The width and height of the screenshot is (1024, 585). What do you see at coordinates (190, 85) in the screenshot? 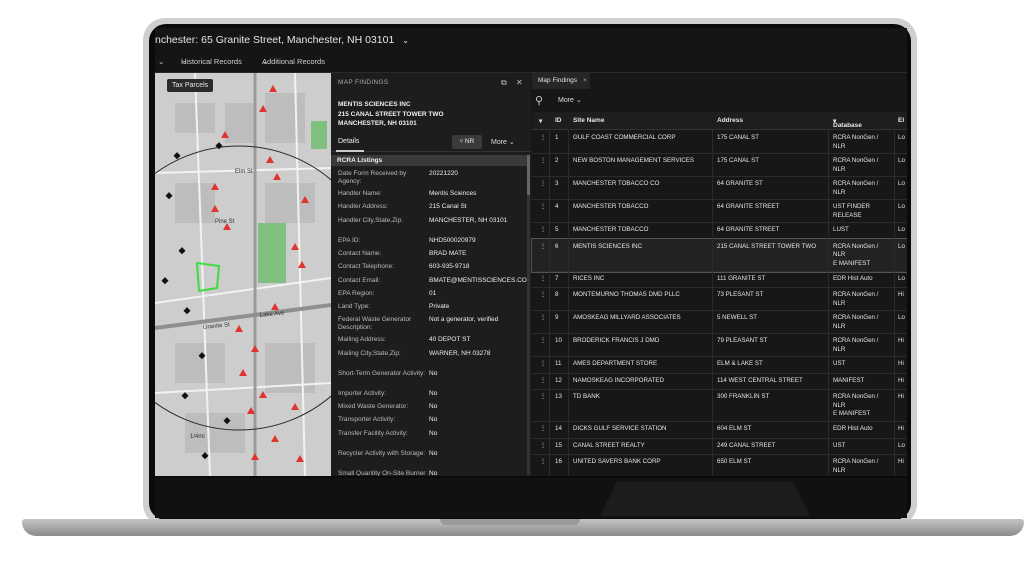
I see `tax-parcels-button: Tax Parcels` at bounding box center [190, 85].